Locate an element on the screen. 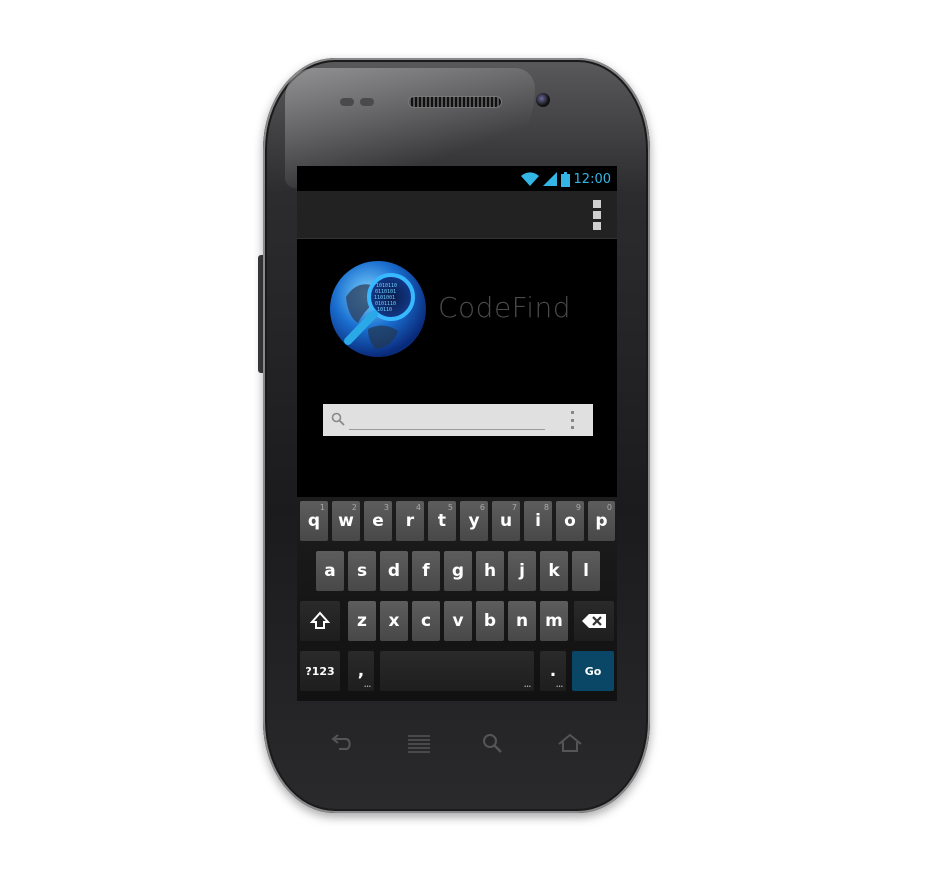 This screenshot has width=945, height=891. key-b: b is located at coordinates (490, 621).